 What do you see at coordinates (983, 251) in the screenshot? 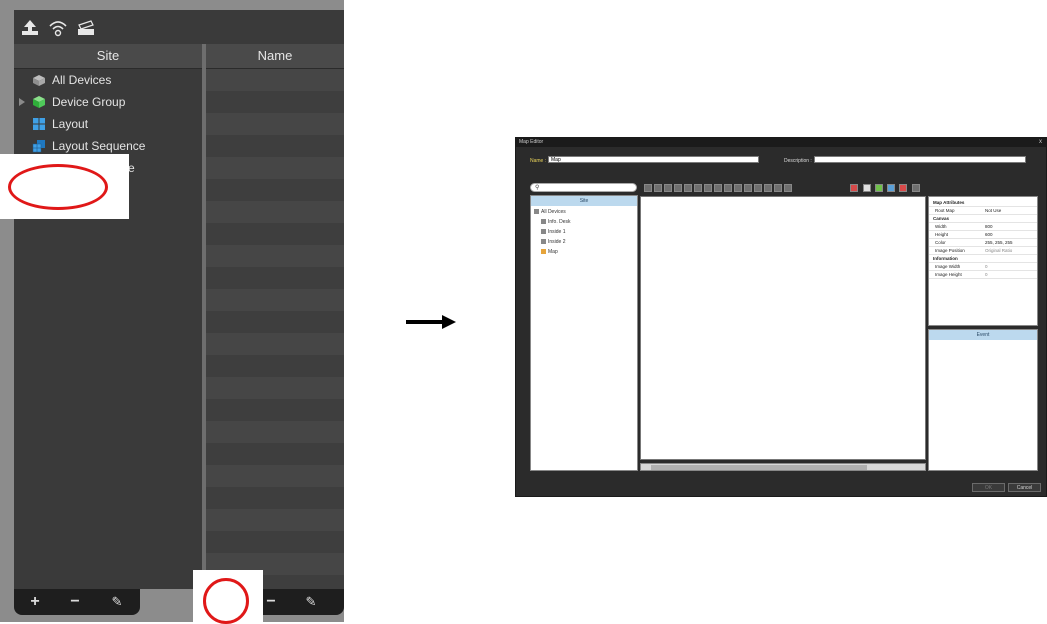
I see `attribute-row: Image Position Original Ratio` at bounding box center [983, 251].